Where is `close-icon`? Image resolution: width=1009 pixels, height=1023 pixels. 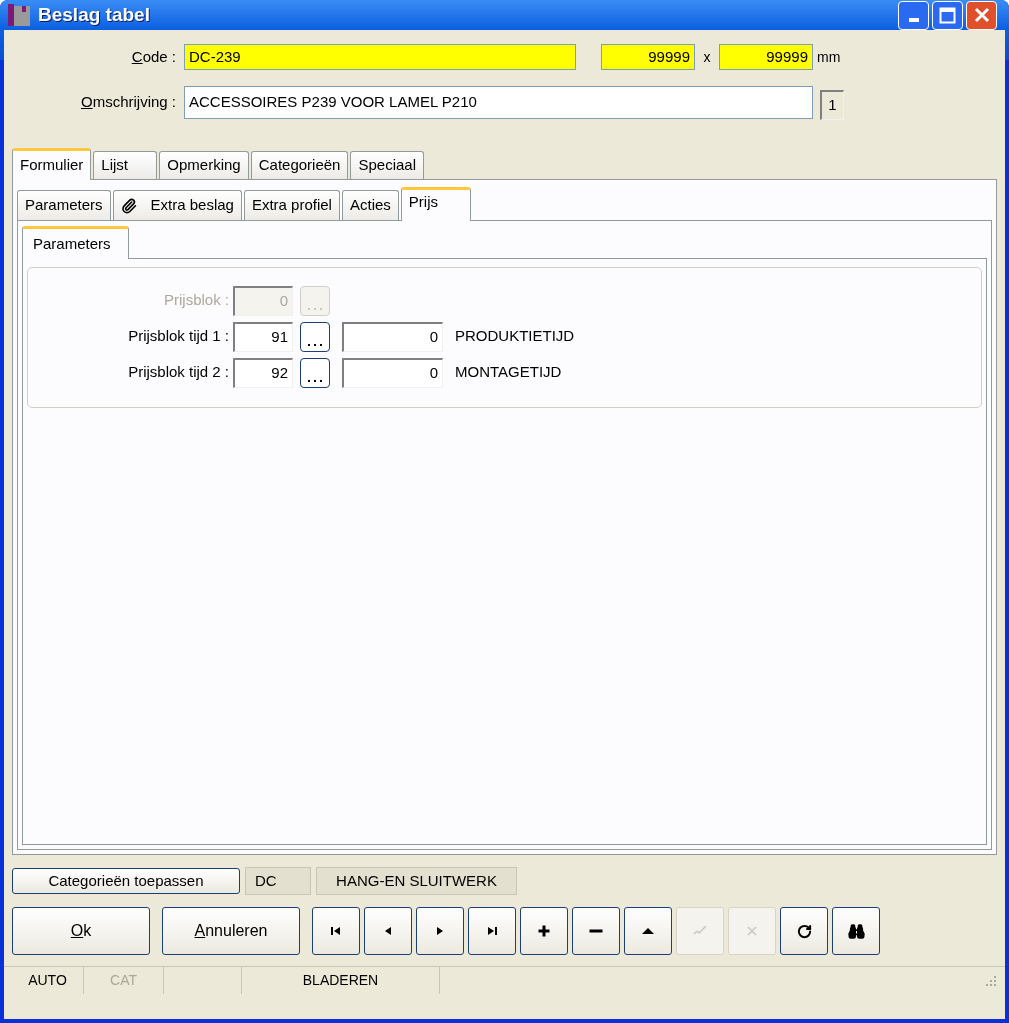 close-icon is located at coordinates (981, 15).